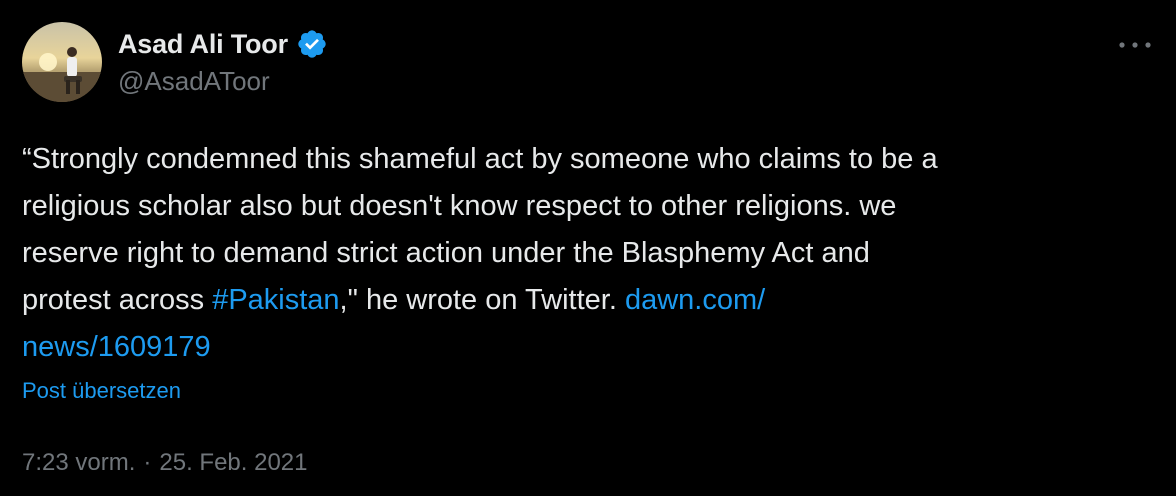 The width and height of the screenshot is (1176, 496). I want to click on avatar, so click(62, 62).